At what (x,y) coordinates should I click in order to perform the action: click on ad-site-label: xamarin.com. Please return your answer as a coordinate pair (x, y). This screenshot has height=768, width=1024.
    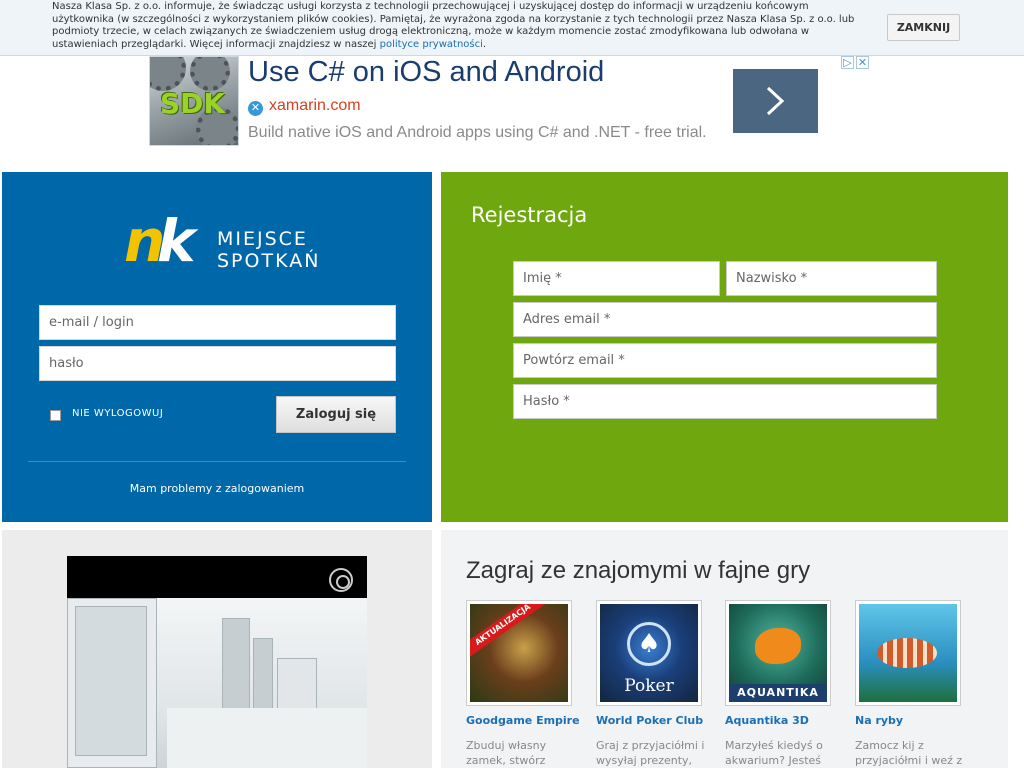
    Looking at the image, I should click on (315, 105).